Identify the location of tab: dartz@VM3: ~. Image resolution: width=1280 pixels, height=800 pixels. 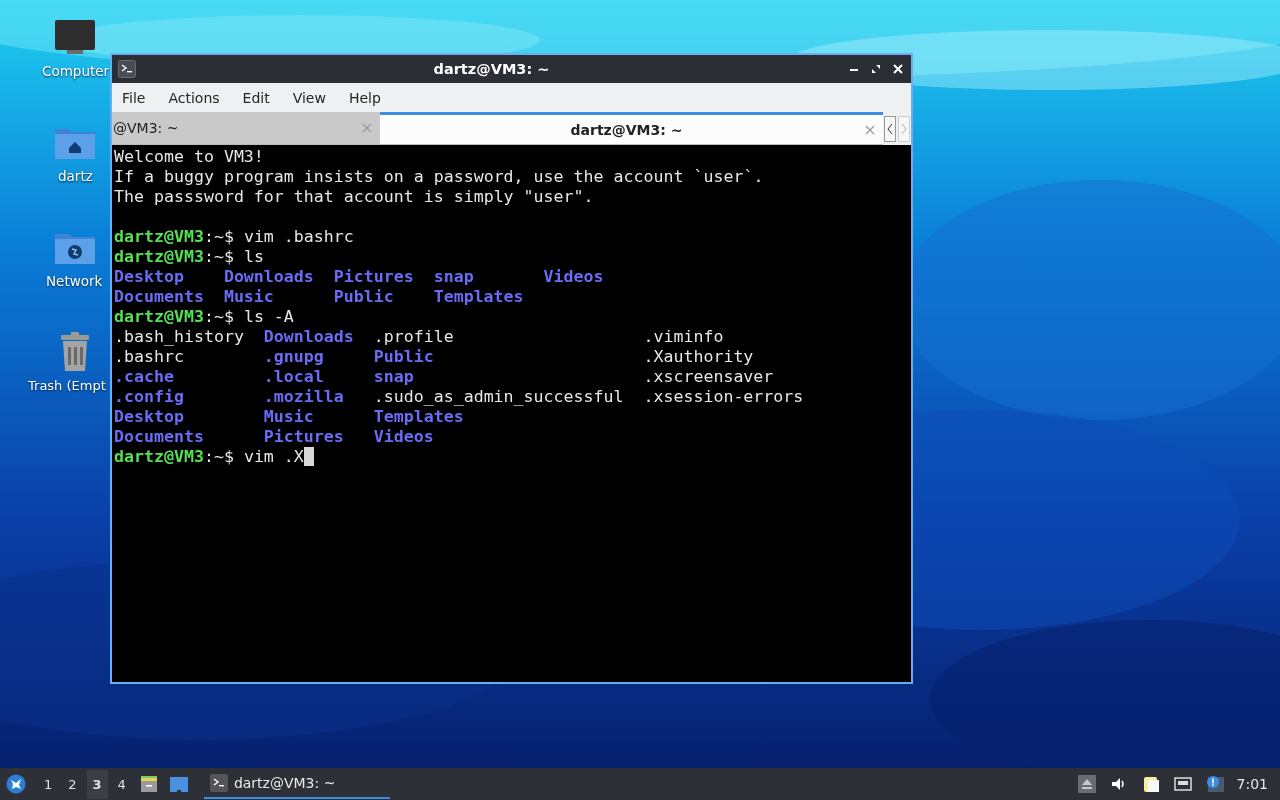
(631, 128).